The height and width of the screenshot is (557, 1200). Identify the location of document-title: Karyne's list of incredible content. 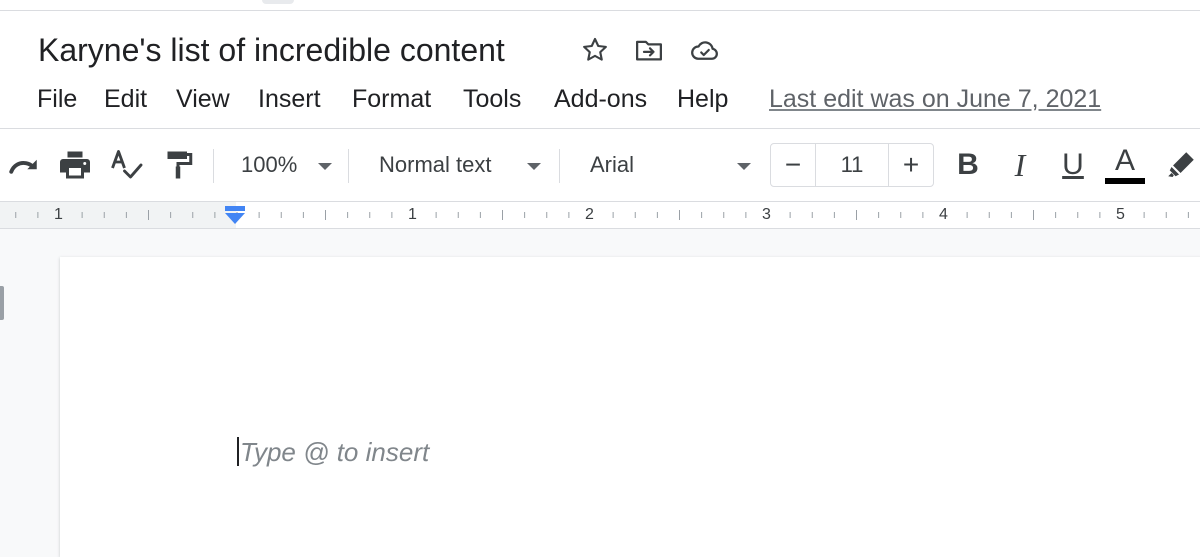
(271, 50).